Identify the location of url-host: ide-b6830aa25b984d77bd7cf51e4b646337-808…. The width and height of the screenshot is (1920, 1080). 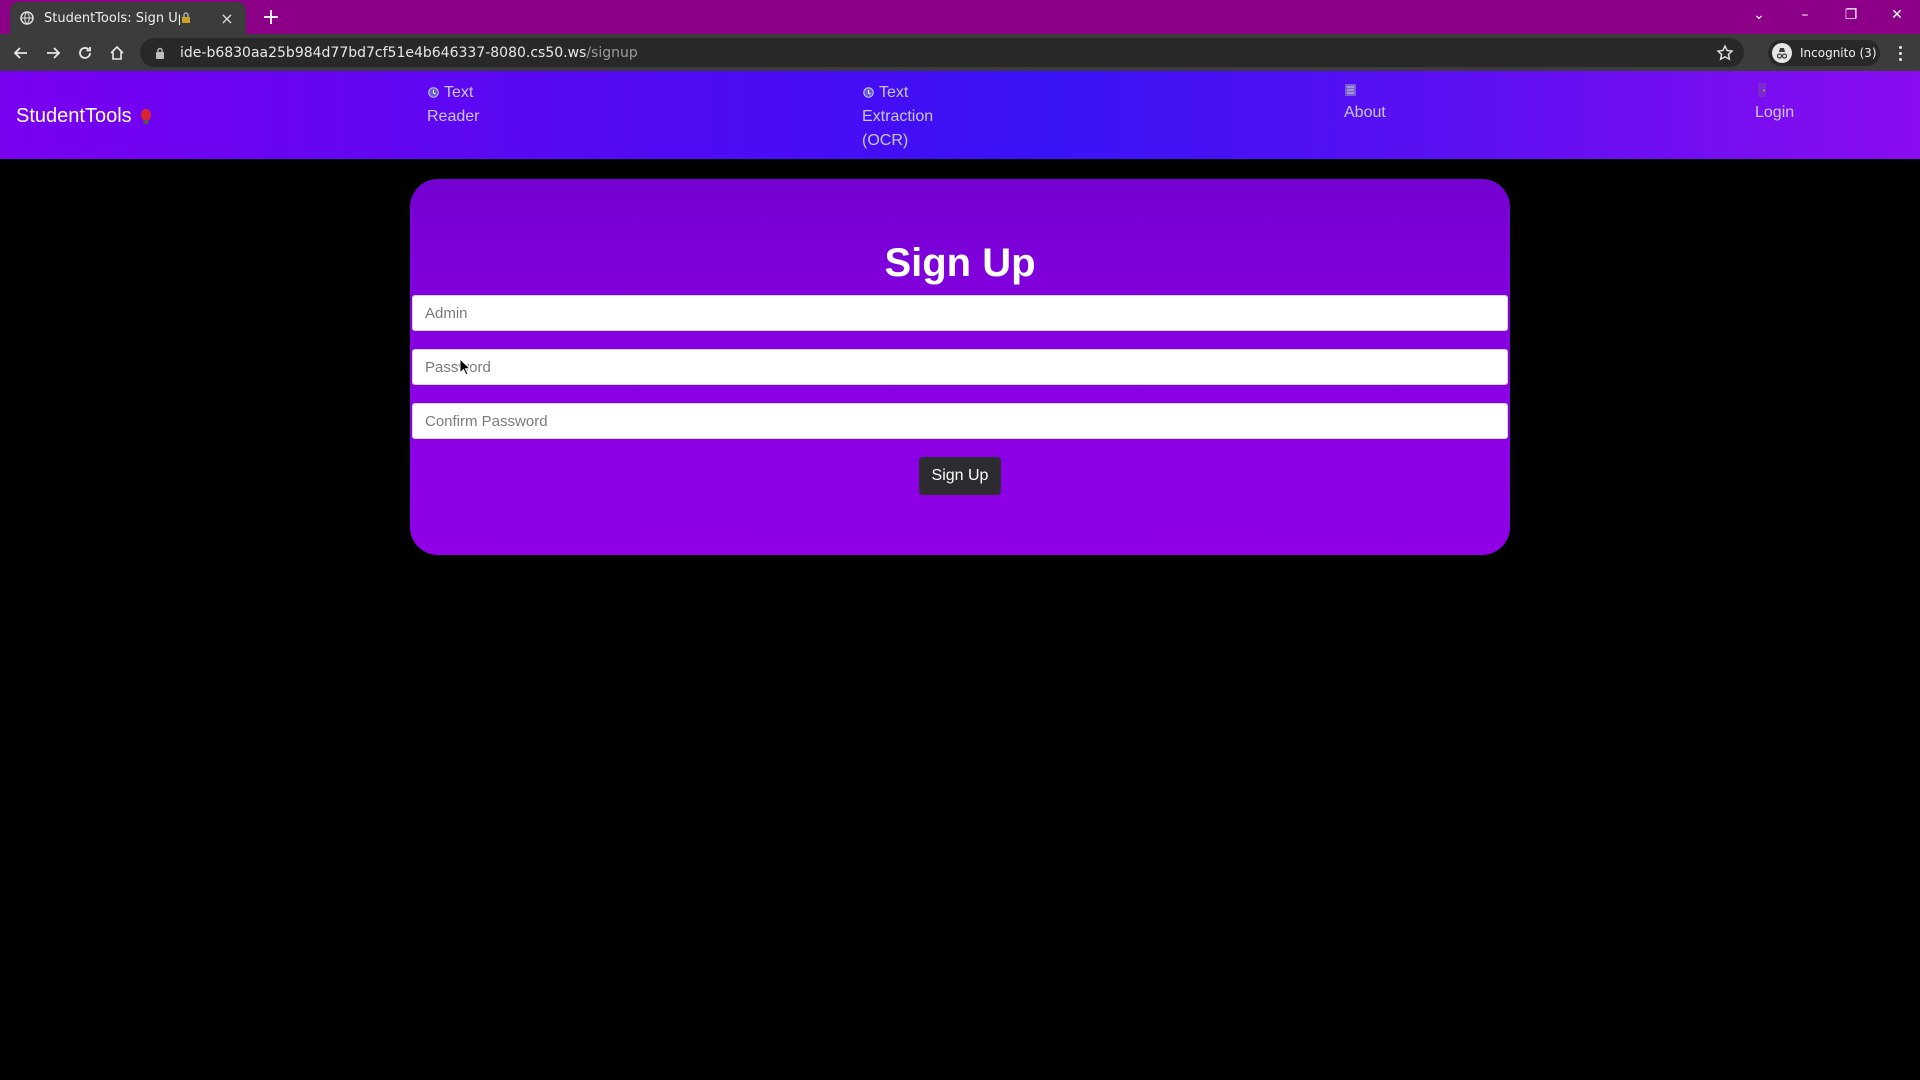
(383, 52).